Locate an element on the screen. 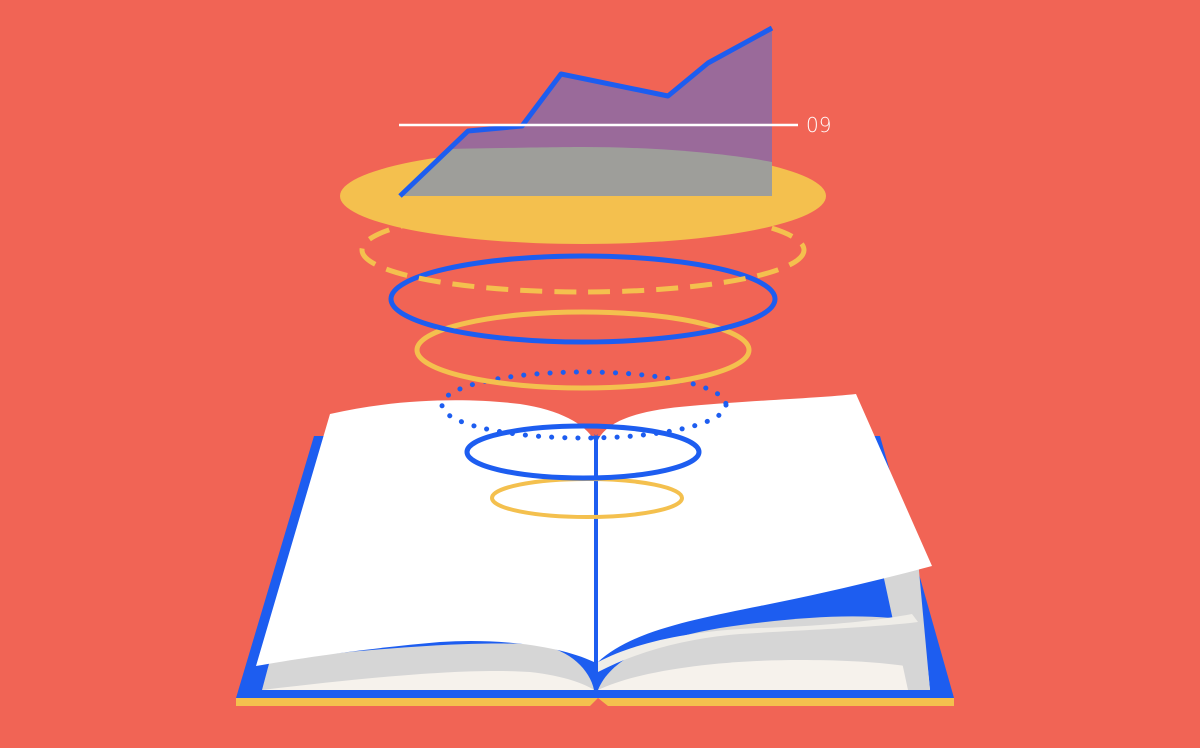 The width and height of the screenshot is (1200, 748). ring-blue-large is located at coordinates (583, 299).